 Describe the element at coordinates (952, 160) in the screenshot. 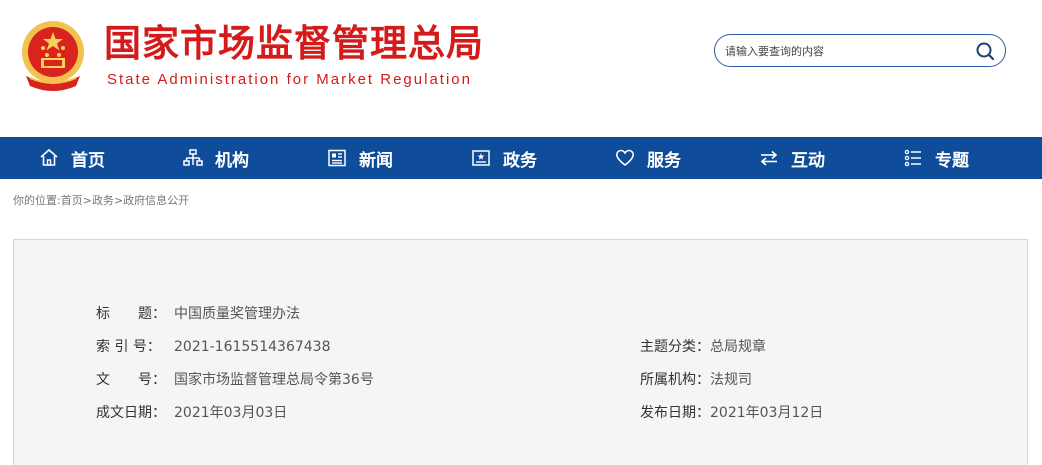

I see `nav-label: 专题` at that location.